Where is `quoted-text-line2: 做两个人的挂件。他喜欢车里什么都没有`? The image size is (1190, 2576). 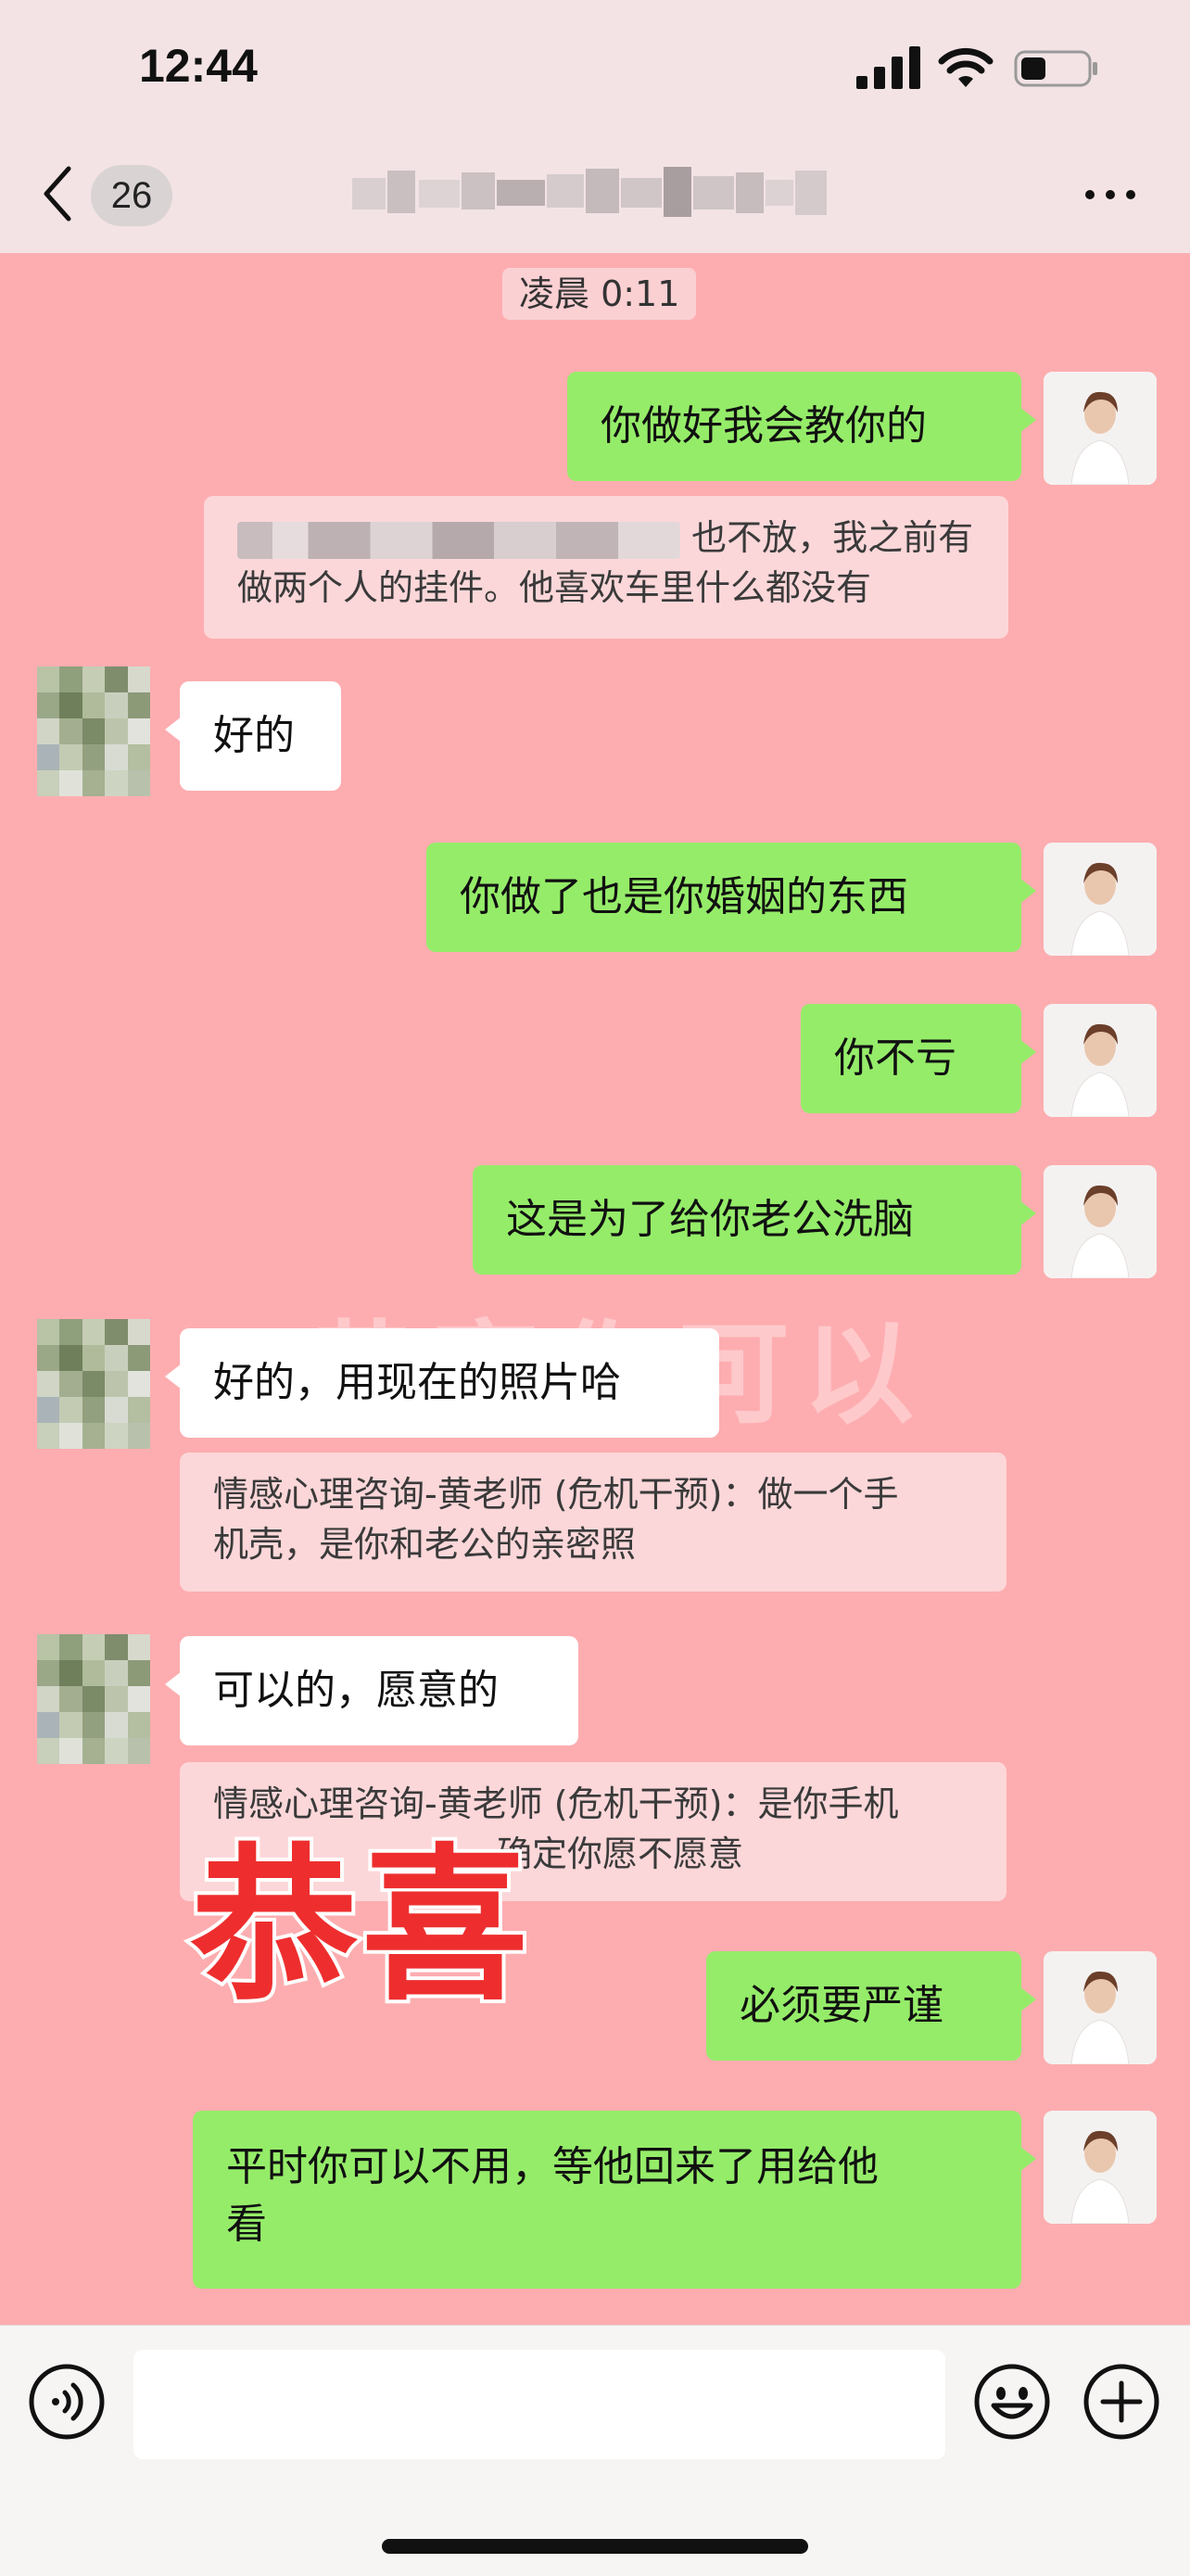 quoted-text-line2: 做两个人的挂件。他喜欢车里什么都没有 is located at coordinates (554, 587).